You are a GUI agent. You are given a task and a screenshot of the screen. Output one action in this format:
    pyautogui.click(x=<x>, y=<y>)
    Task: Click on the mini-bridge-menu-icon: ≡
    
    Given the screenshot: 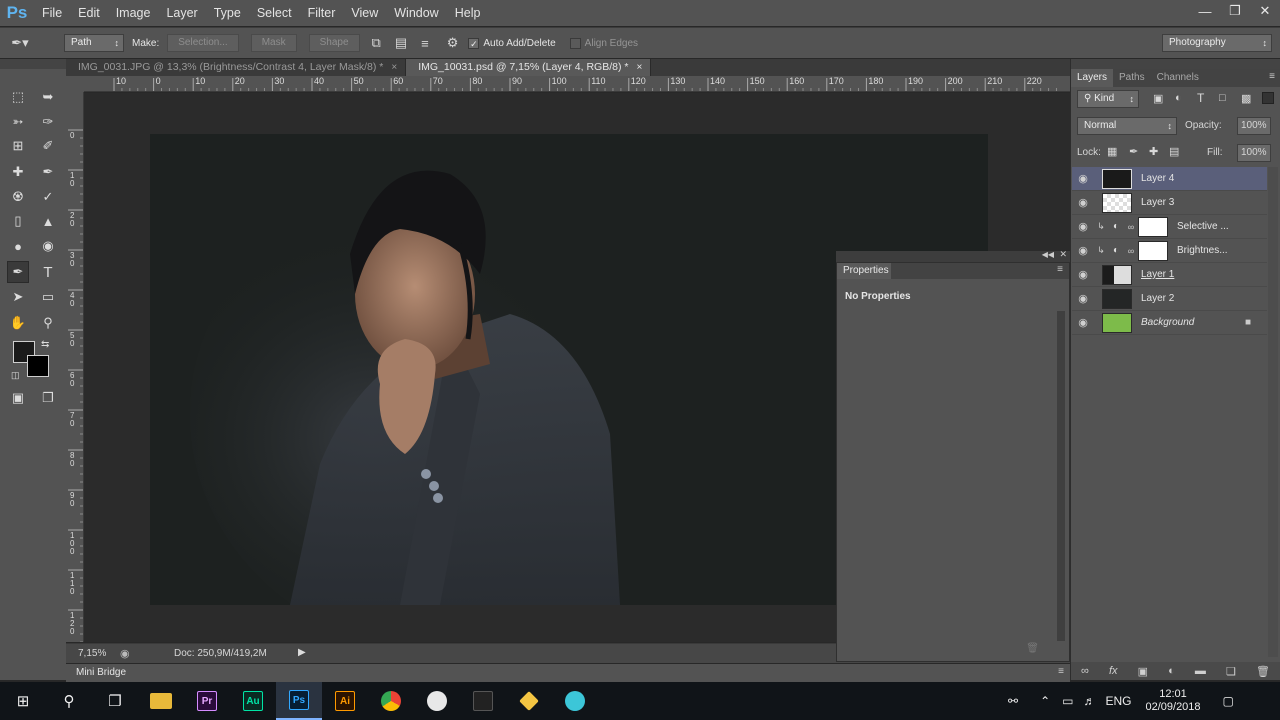 What is the action you would take?
    pyautogui.click(x=1061, y=671)
    